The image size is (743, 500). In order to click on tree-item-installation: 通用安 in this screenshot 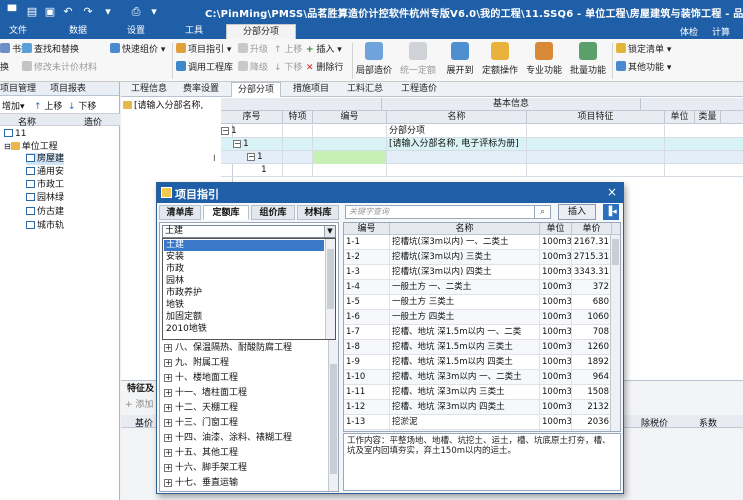, I will do `click(45, 172)`.